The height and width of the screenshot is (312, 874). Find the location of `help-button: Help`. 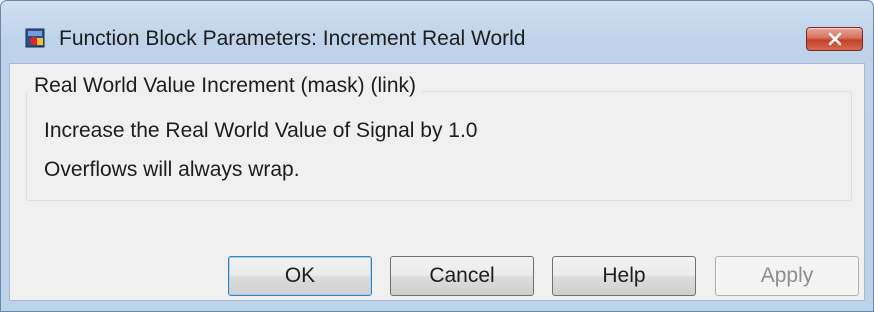

help-button: Help is located at coordinates (624, 276).